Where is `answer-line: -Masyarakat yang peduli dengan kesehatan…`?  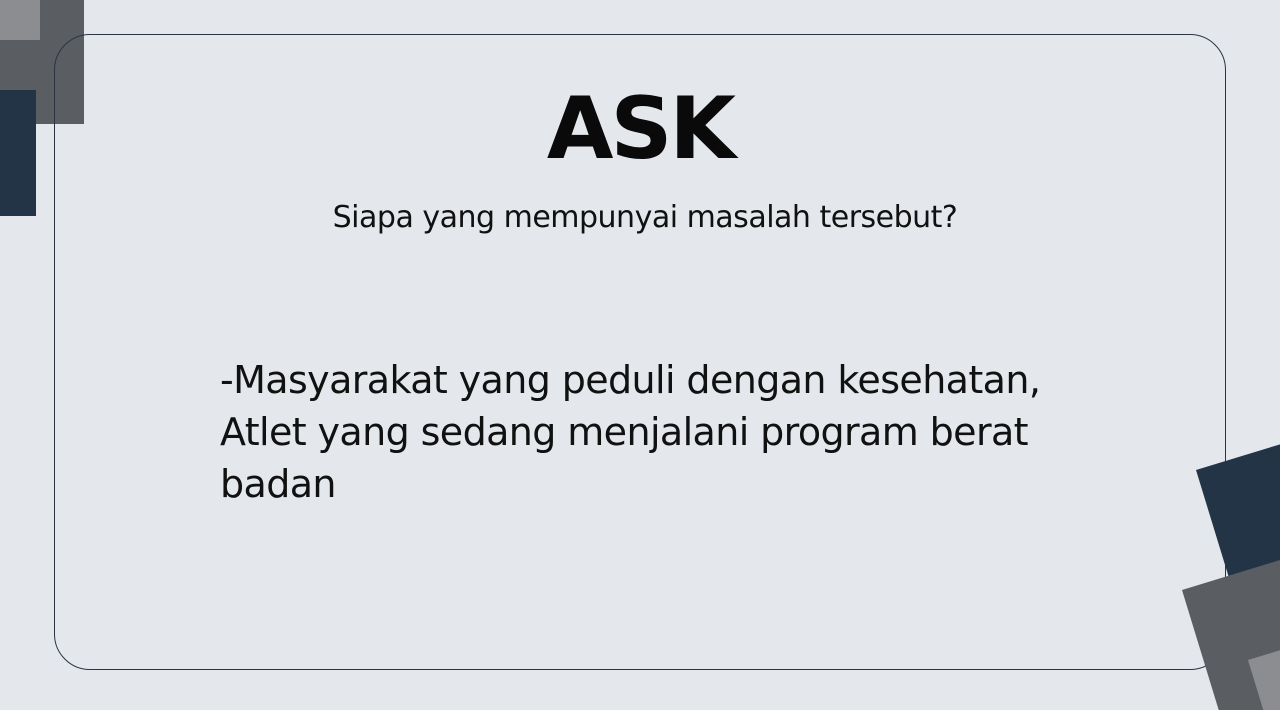
answer-line: -Masyarakat yang peduli dengan kesehatan… is located at coordinates (630, 380).